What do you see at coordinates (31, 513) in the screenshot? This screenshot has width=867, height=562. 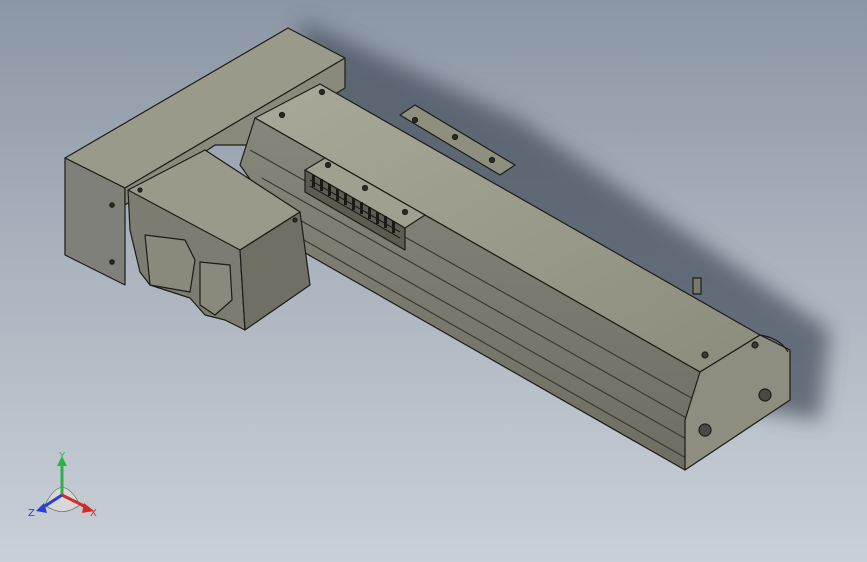 I see `z-axis-label: Z` at bounding box center [31, 513].